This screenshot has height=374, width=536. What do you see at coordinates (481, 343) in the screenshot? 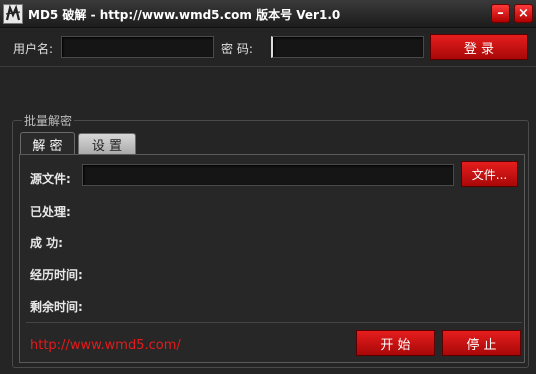
I see `stop-button: 停 止` at bounding box center [481, 343].